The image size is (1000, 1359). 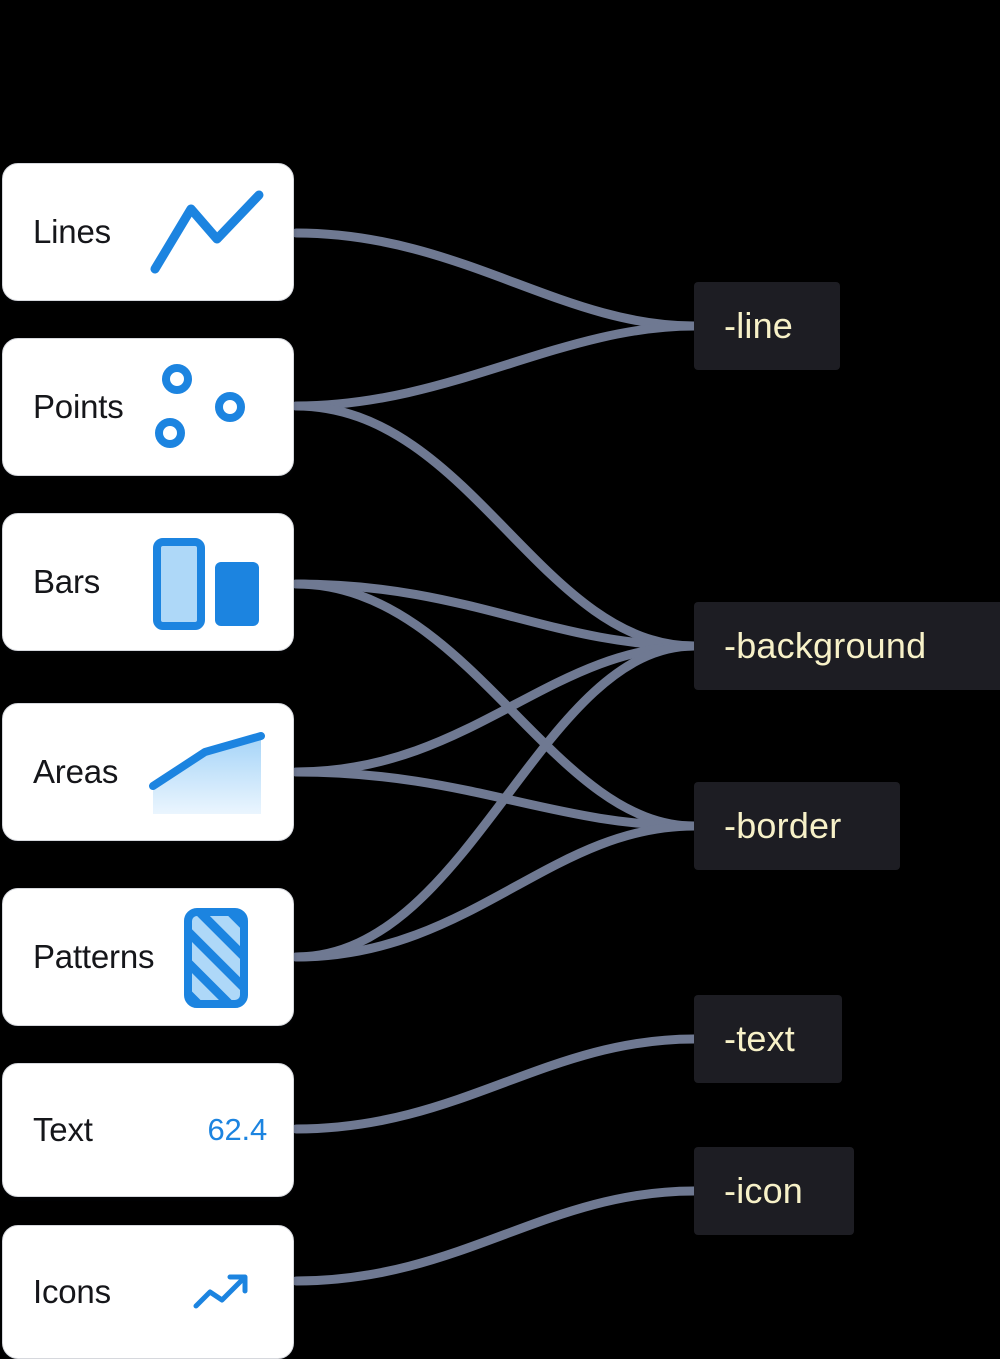 I want to click on connector-patterns-to-background, so click(x=495, y=801).